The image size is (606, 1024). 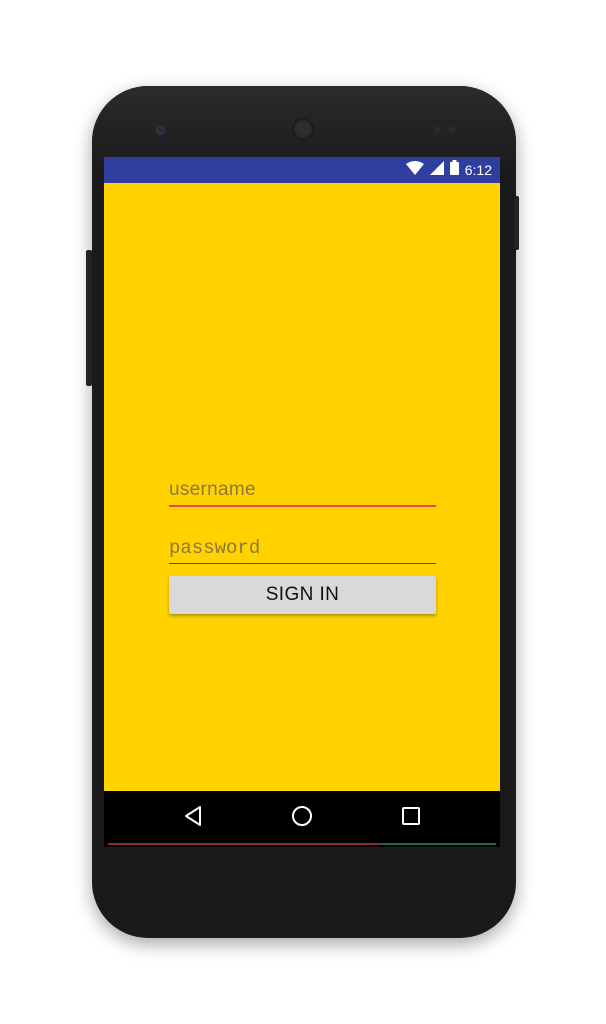 What do you see at coordinates (414, 170) in the screenshot?
I see `wifi-icon` at bounding box center [414, 170].